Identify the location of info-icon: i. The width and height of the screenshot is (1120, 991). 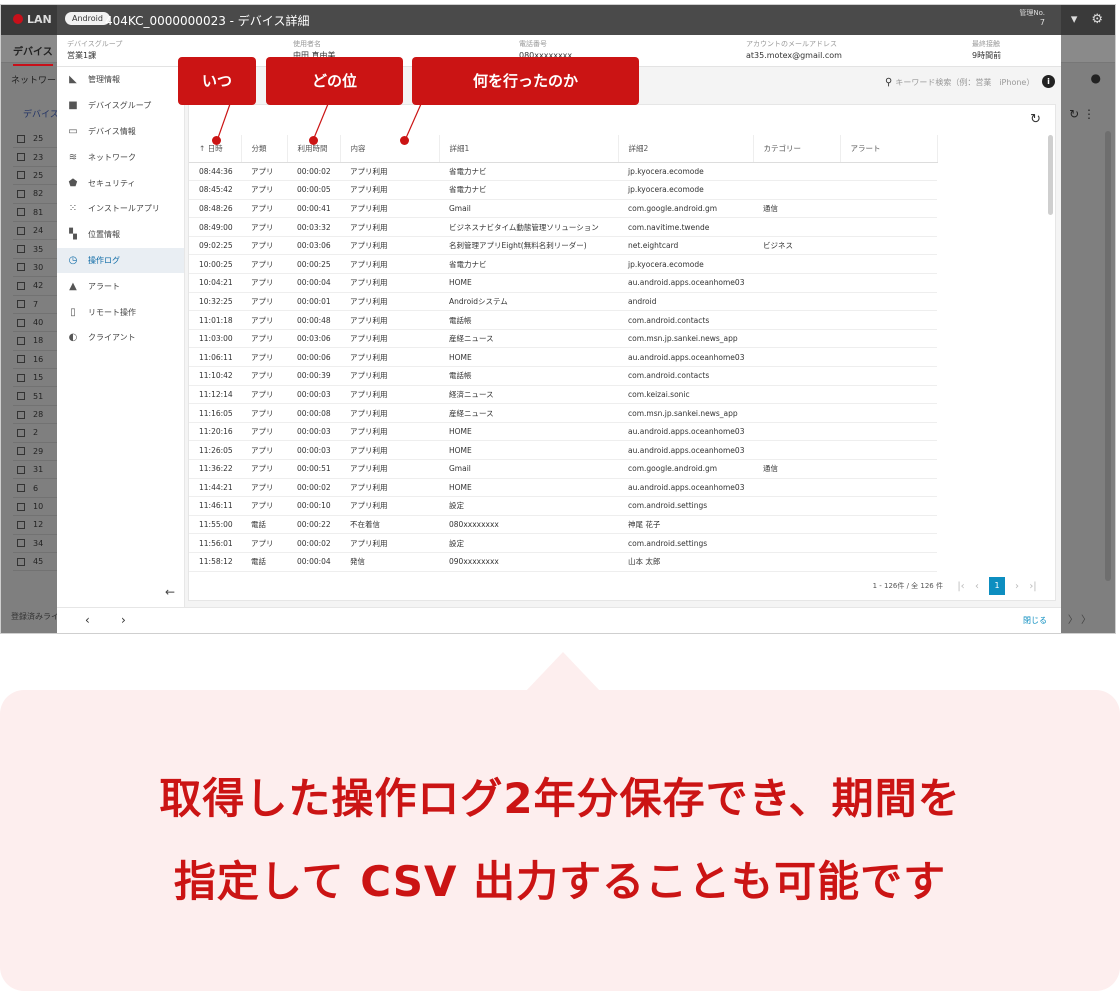
(1048, 81).